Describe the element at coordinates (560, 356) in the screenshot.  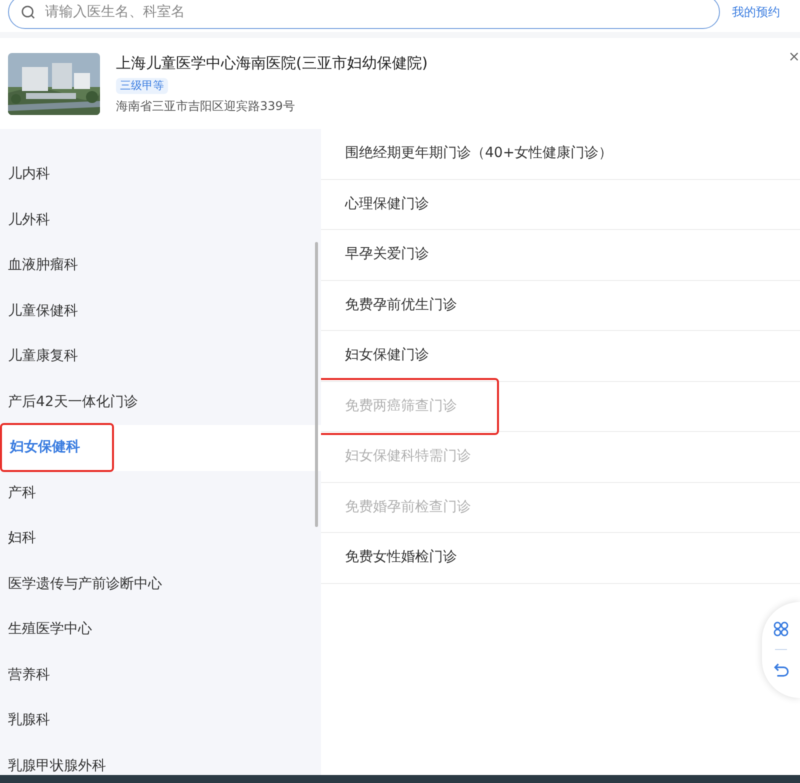
I see `clinic-item: 妇女保健门诊` at that location.